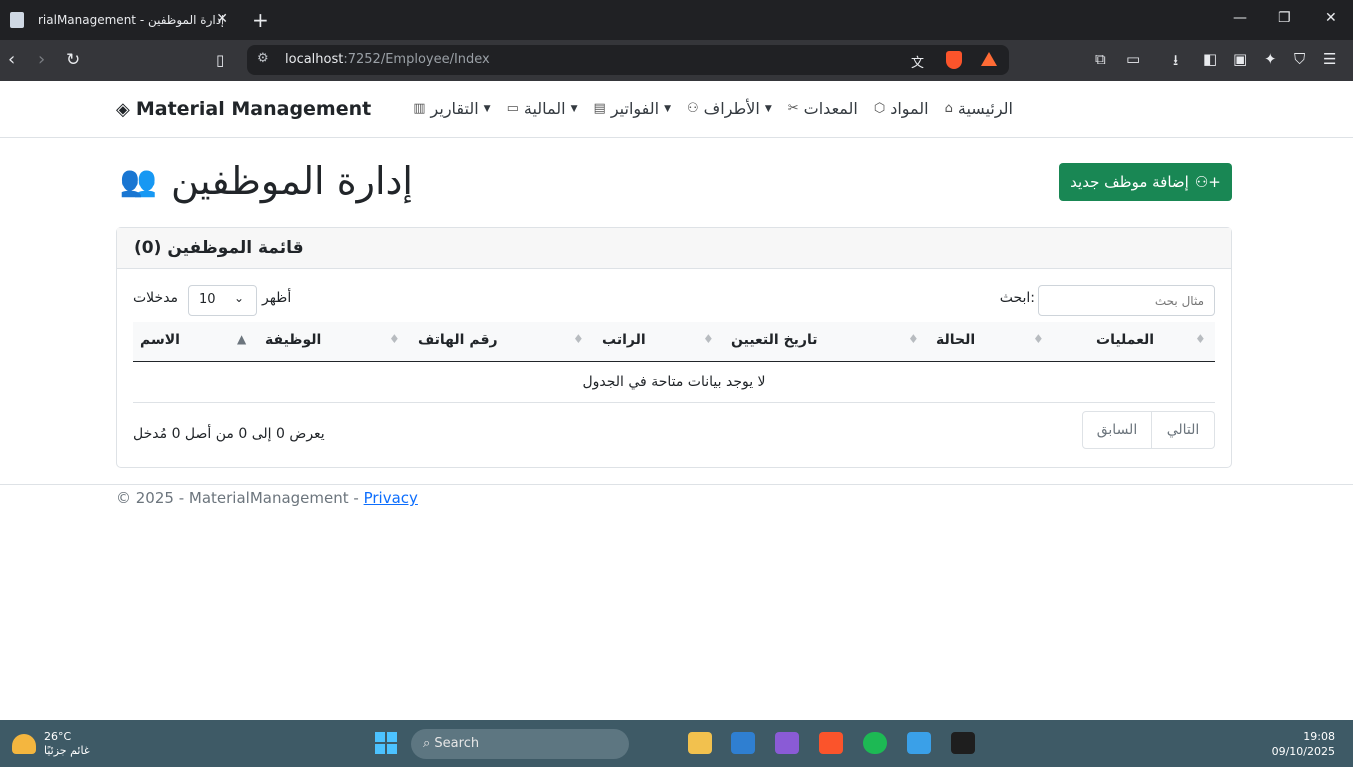  What do you see at coordinates (222, 300) in the screenshot?
I see `page-length-select: 10 ⌄` at bounding box center [222, 300].